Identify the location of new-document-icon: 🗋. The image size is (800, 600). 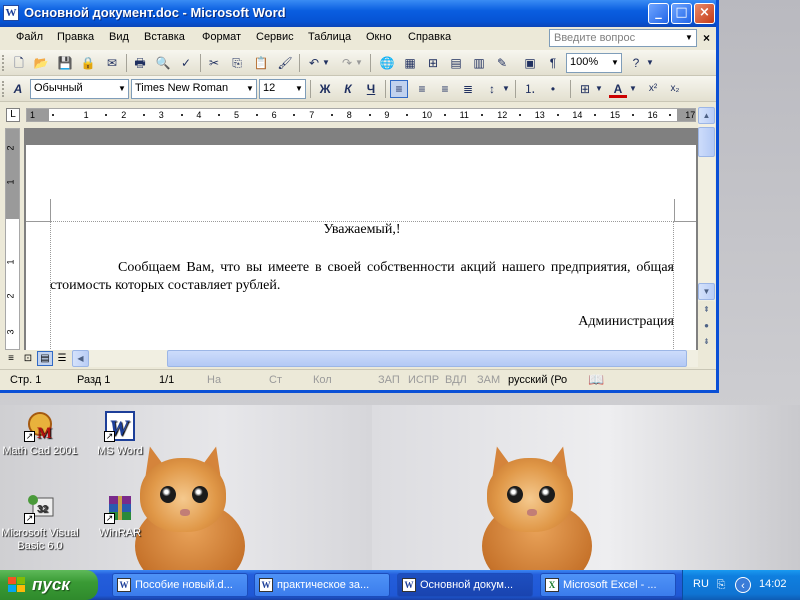
(19, 63).